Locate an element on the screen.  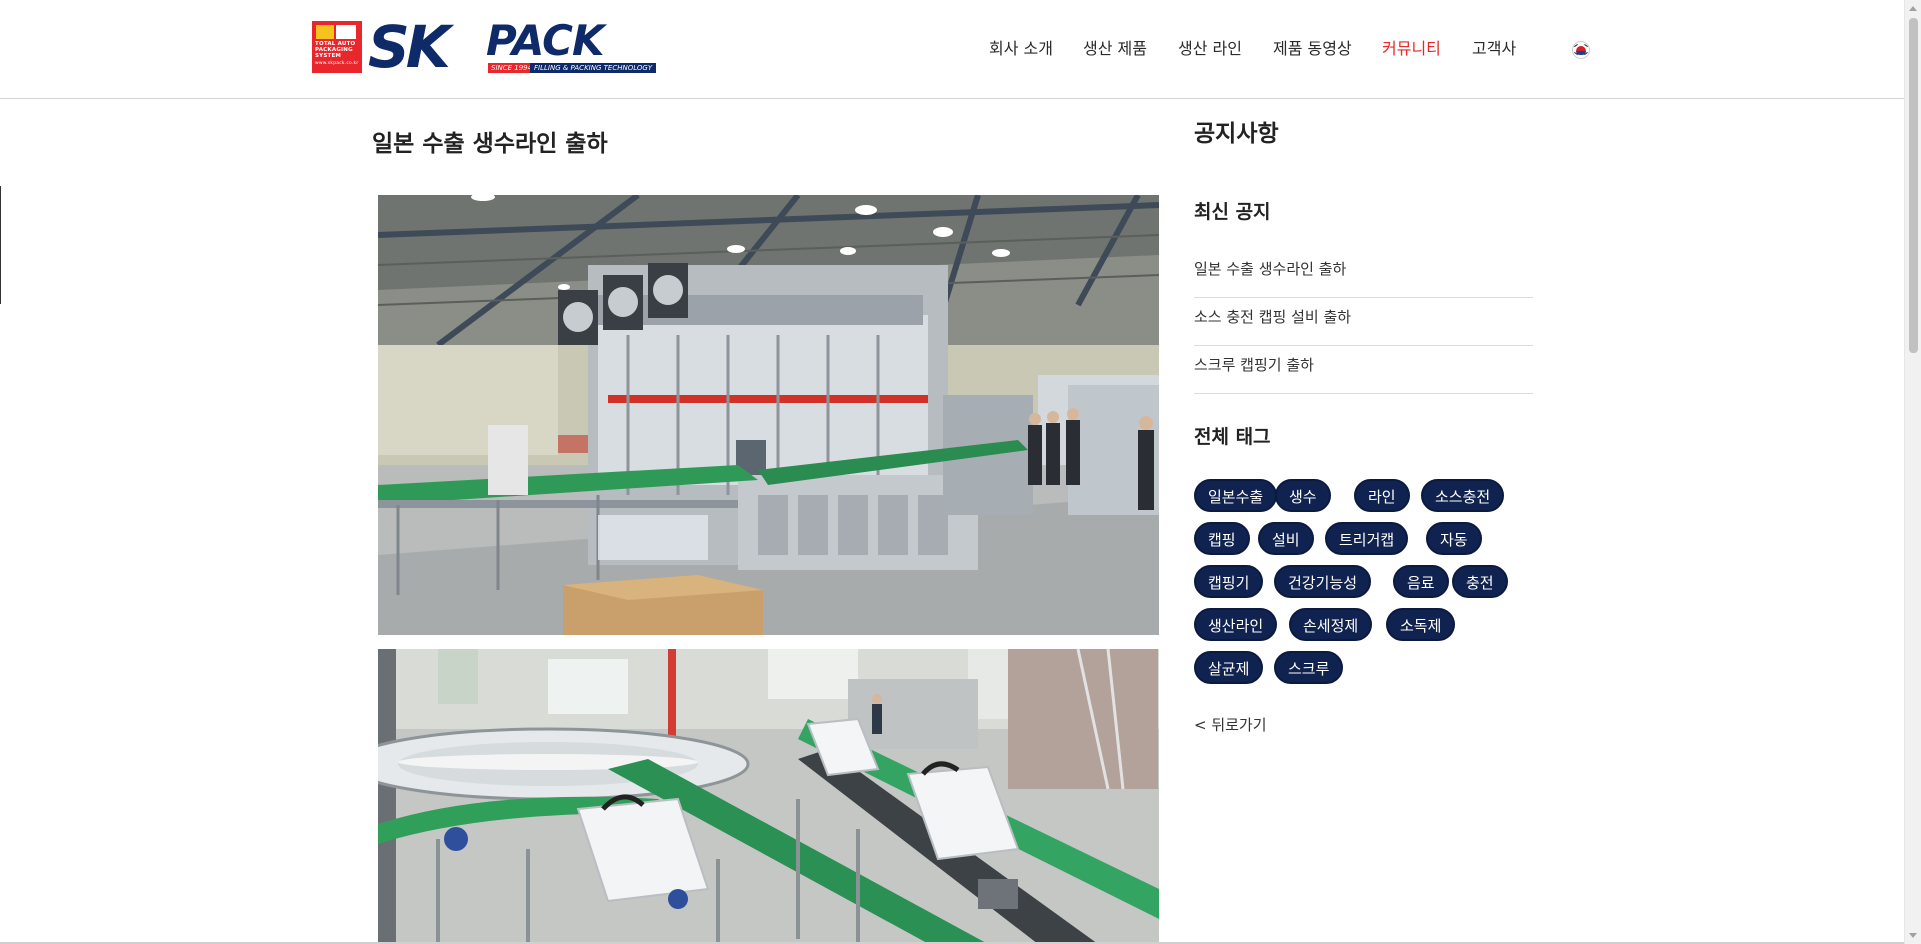
nav-item-videos: 제품 동영상 is located at coordinates (1312, 49).